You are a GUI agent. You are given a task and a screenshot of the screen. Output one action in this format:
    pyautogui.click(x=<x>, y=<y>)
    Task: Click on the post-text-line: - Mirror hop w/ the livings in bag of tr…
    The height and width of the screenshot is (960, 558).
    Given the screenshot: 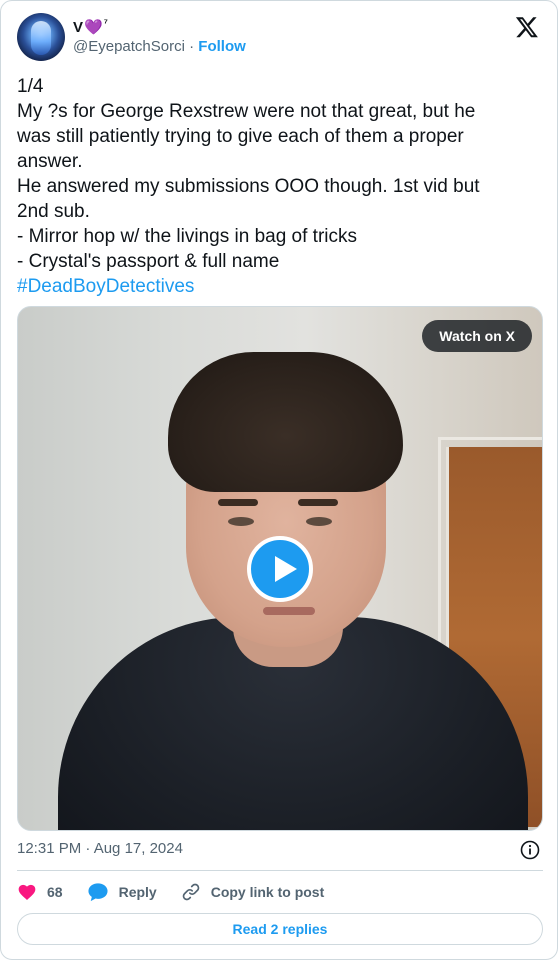 What is the action you would take?
    pyautogui.click(x=187, y=236)
    